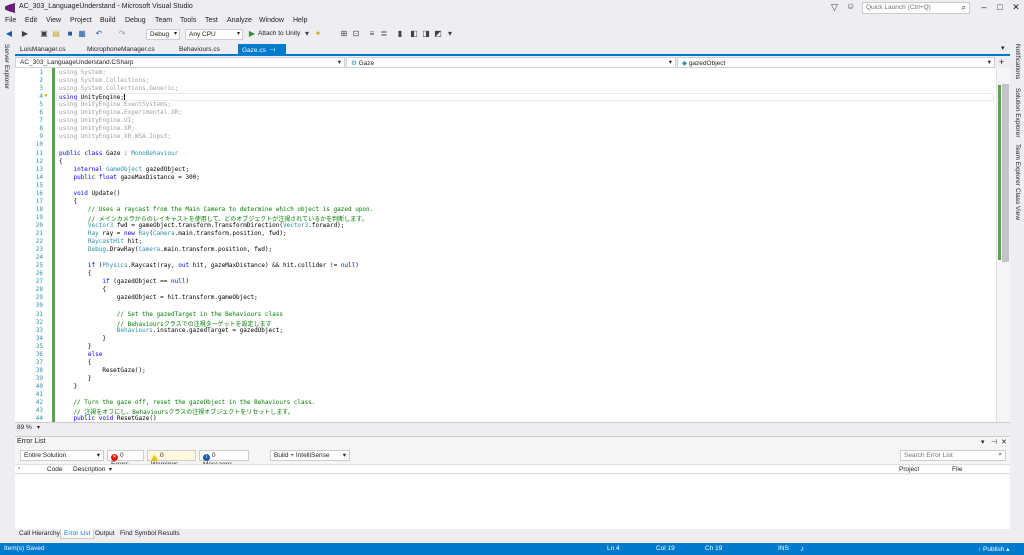  I want to click on save-all-icon: ▦, so click(82, 34).